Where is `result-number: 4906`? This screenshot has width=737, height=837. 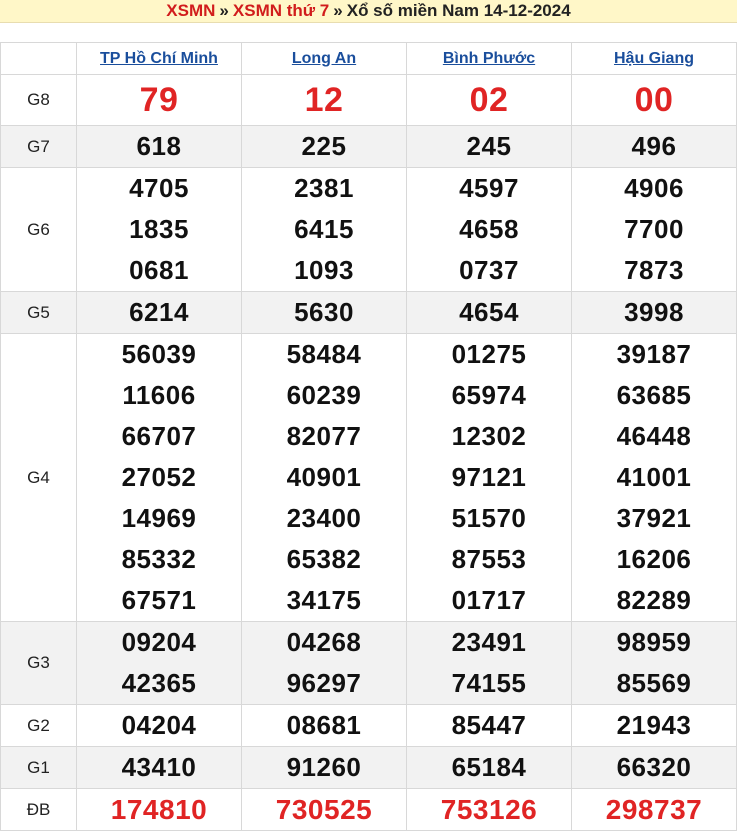
result-number: 4906 is located at coordinates (654, 188).